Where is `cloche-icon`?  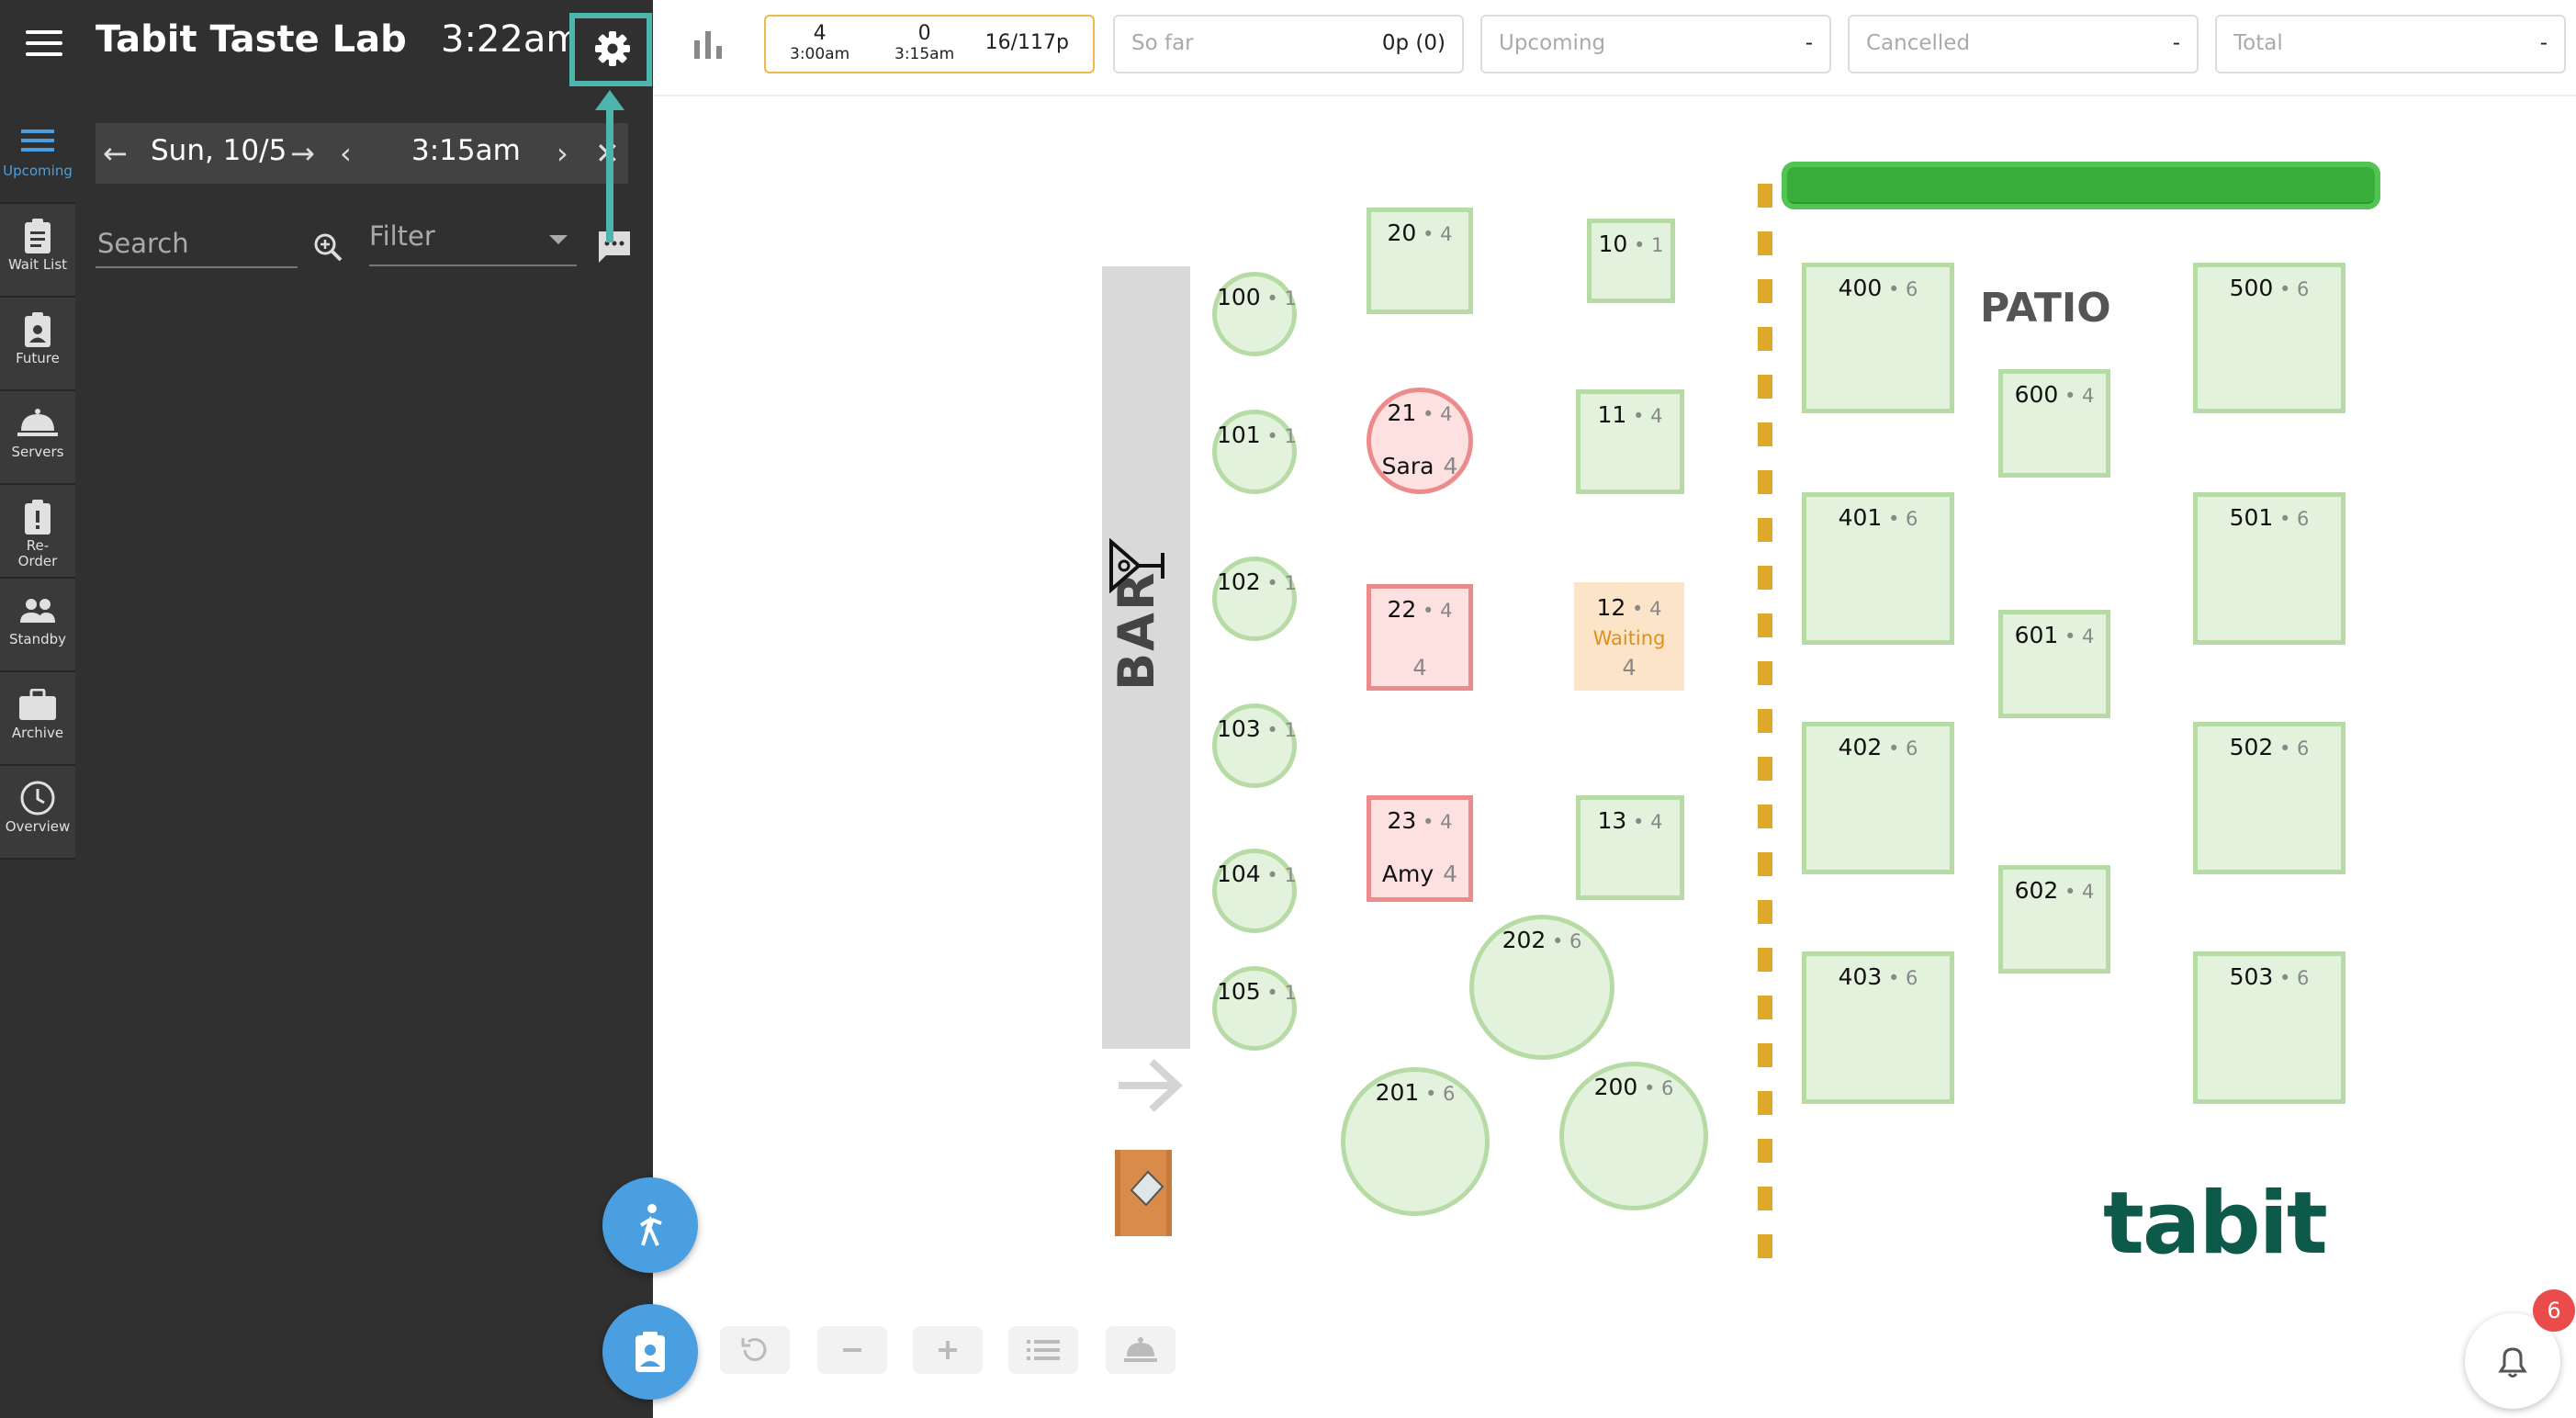 cloche-icon is located at coordinates (37, 424).